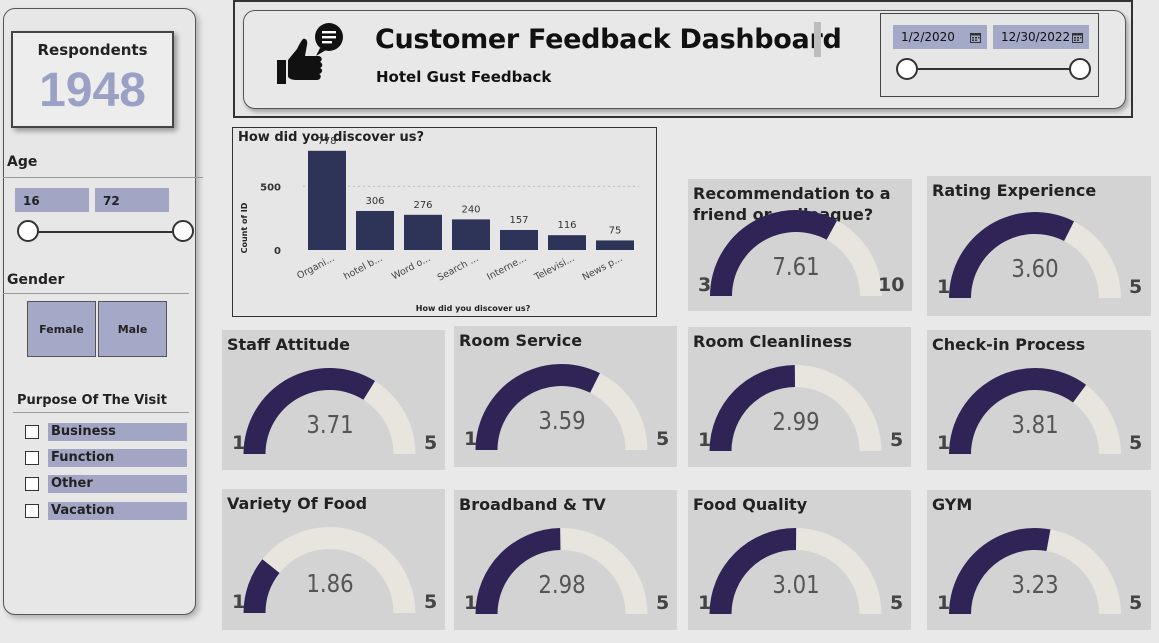 The width and height of the screenshot is (1159, 643). Describe the element at coordinates (52, 200) in the screenshot. I see `age-min-input: 16` at that location.